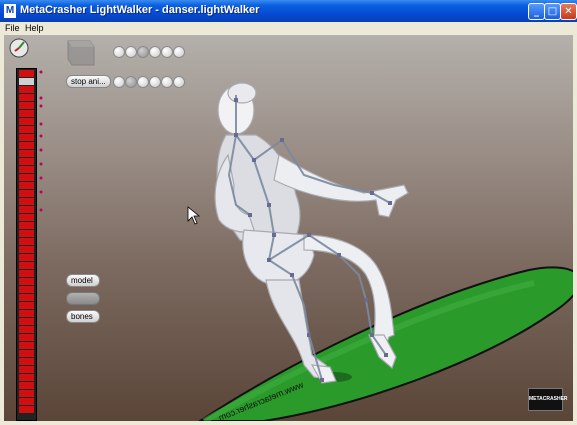 The image size is (577, 425). What do you see at coordinates (81, 53) in the screenshot?
I see `cube-icon` at bounding box center [81, 53].